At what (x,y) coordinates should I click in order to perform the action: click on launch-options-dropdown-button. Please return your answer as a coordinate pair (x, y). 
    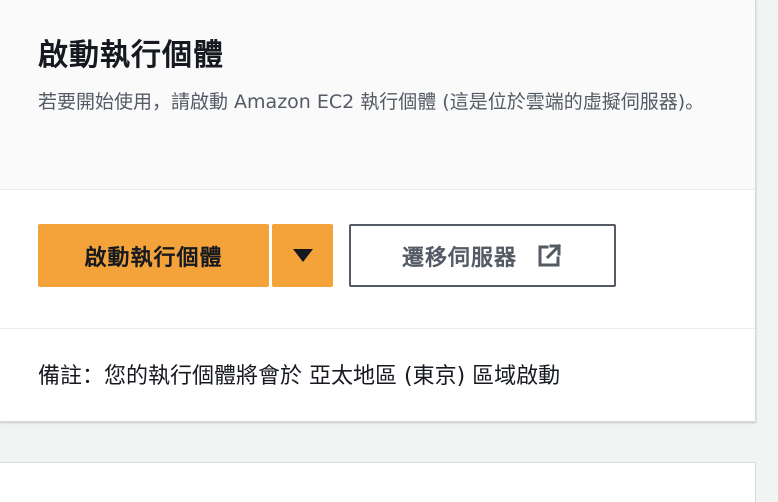
    Looking at the image, I should click on (302, 255).